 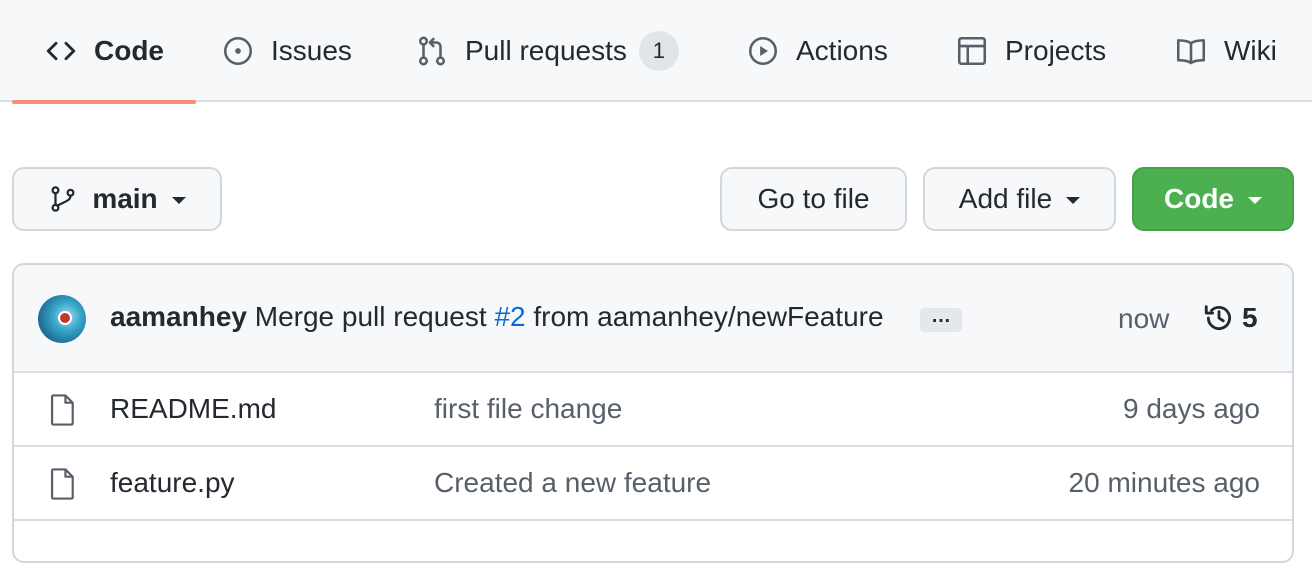 What do you see at coordinates (371, 316) in the screenshot?
I see `commit-message-prefix: Merge pull request` at bounding box center [371, 316].